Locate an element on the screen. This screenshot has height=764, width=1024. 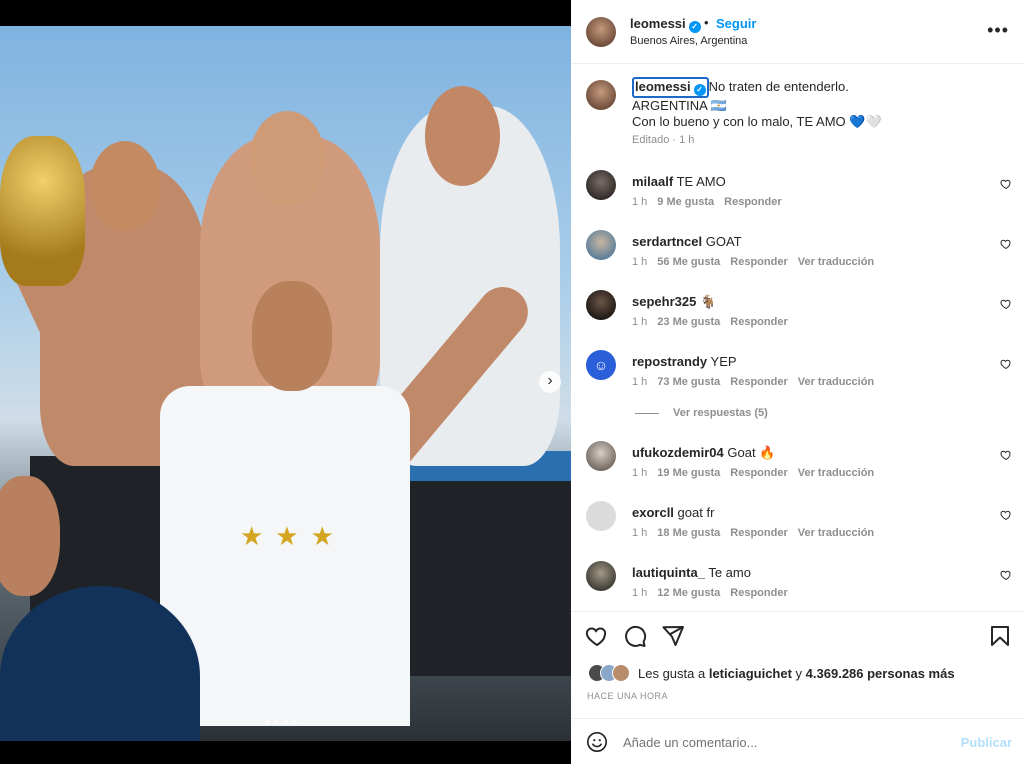
post-timestamp: HACE UNA HORA is located at coordinates (627, 696).